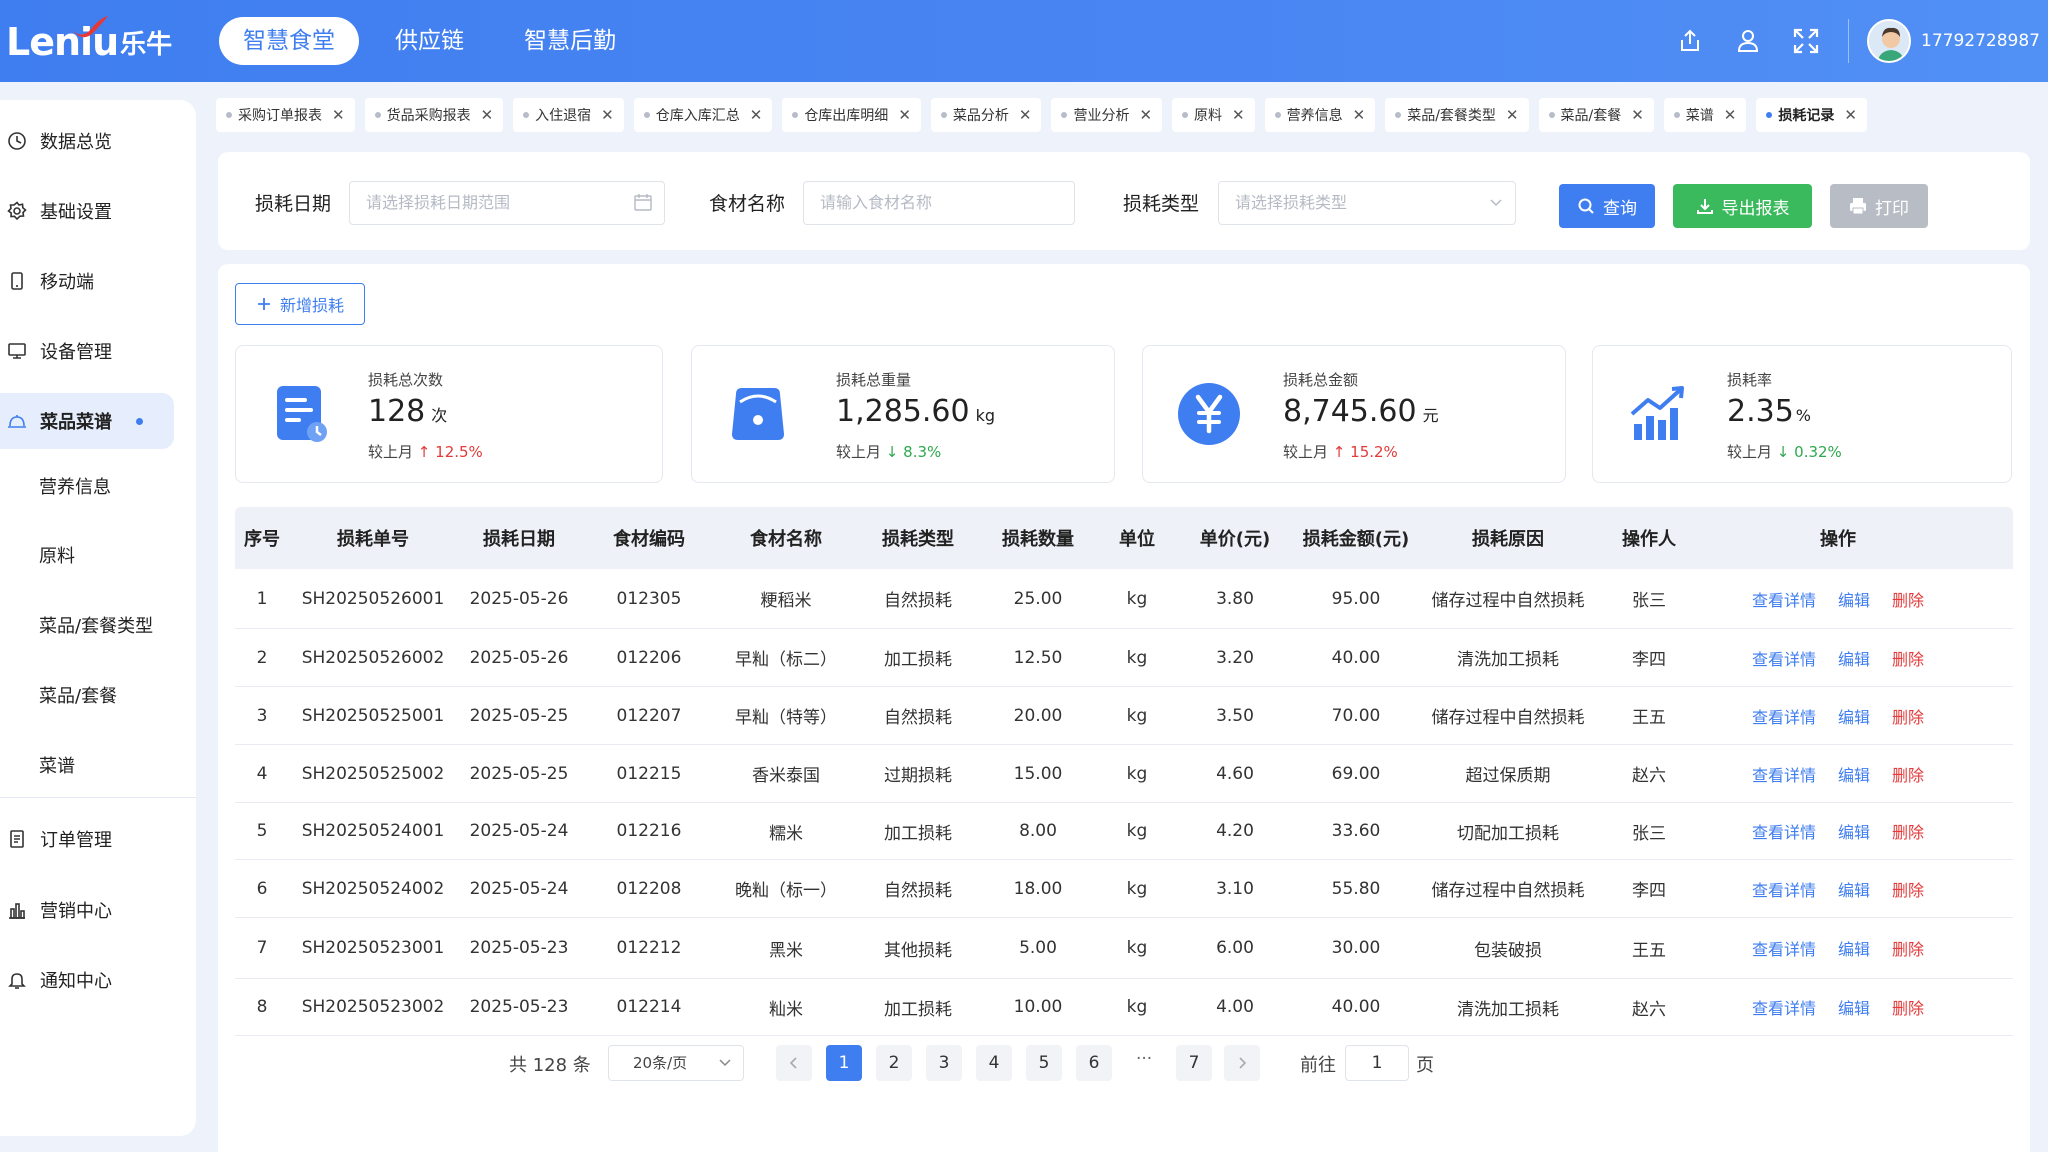 This screenshot has height=1152, width=2048. What do you see at coordinates (1213, 115) in the screenshot?
I see `tab-ingredients: 原料 ✕` at bounding box center [1213, 115].